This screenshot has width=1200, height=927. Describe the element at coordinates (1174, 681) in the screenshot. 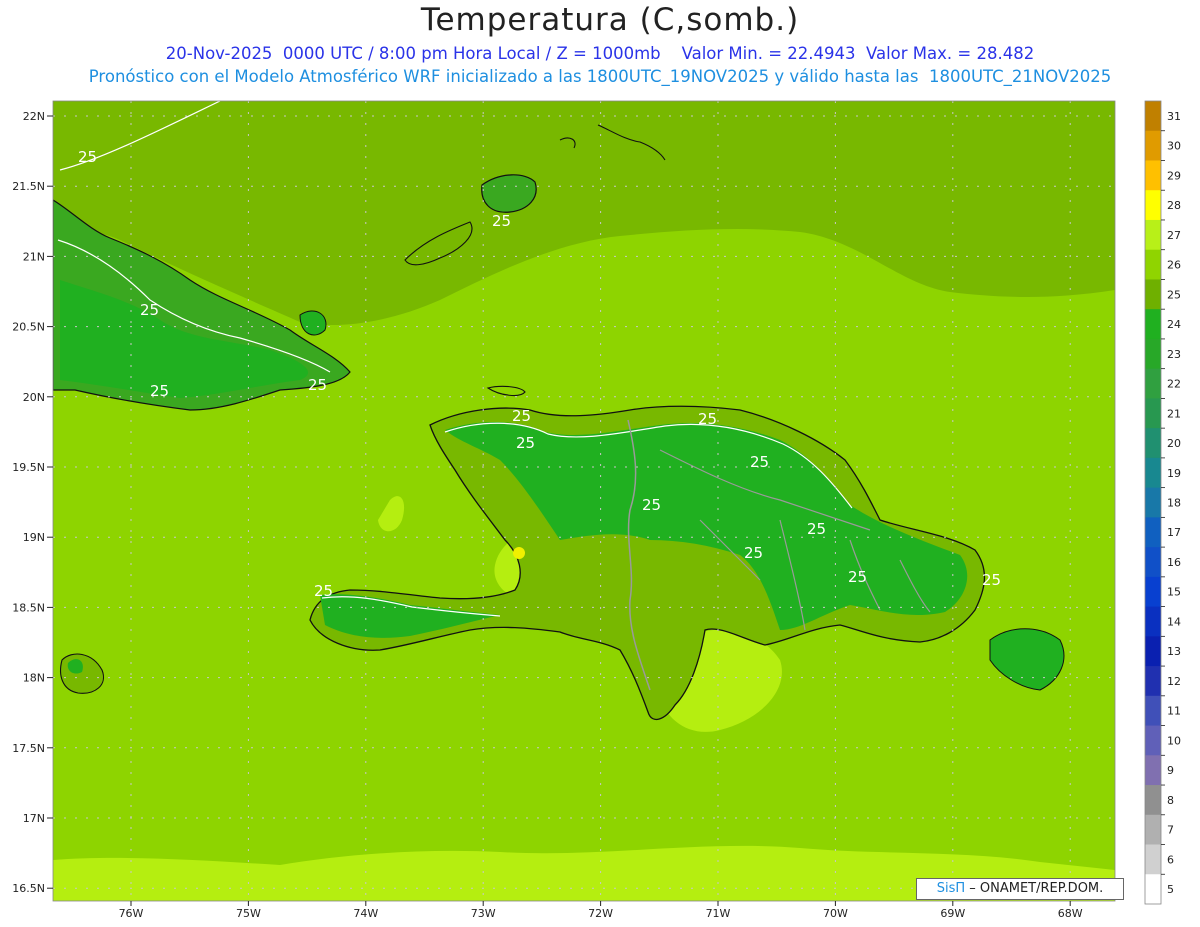

I see `colorbar-label: 12` at that location.